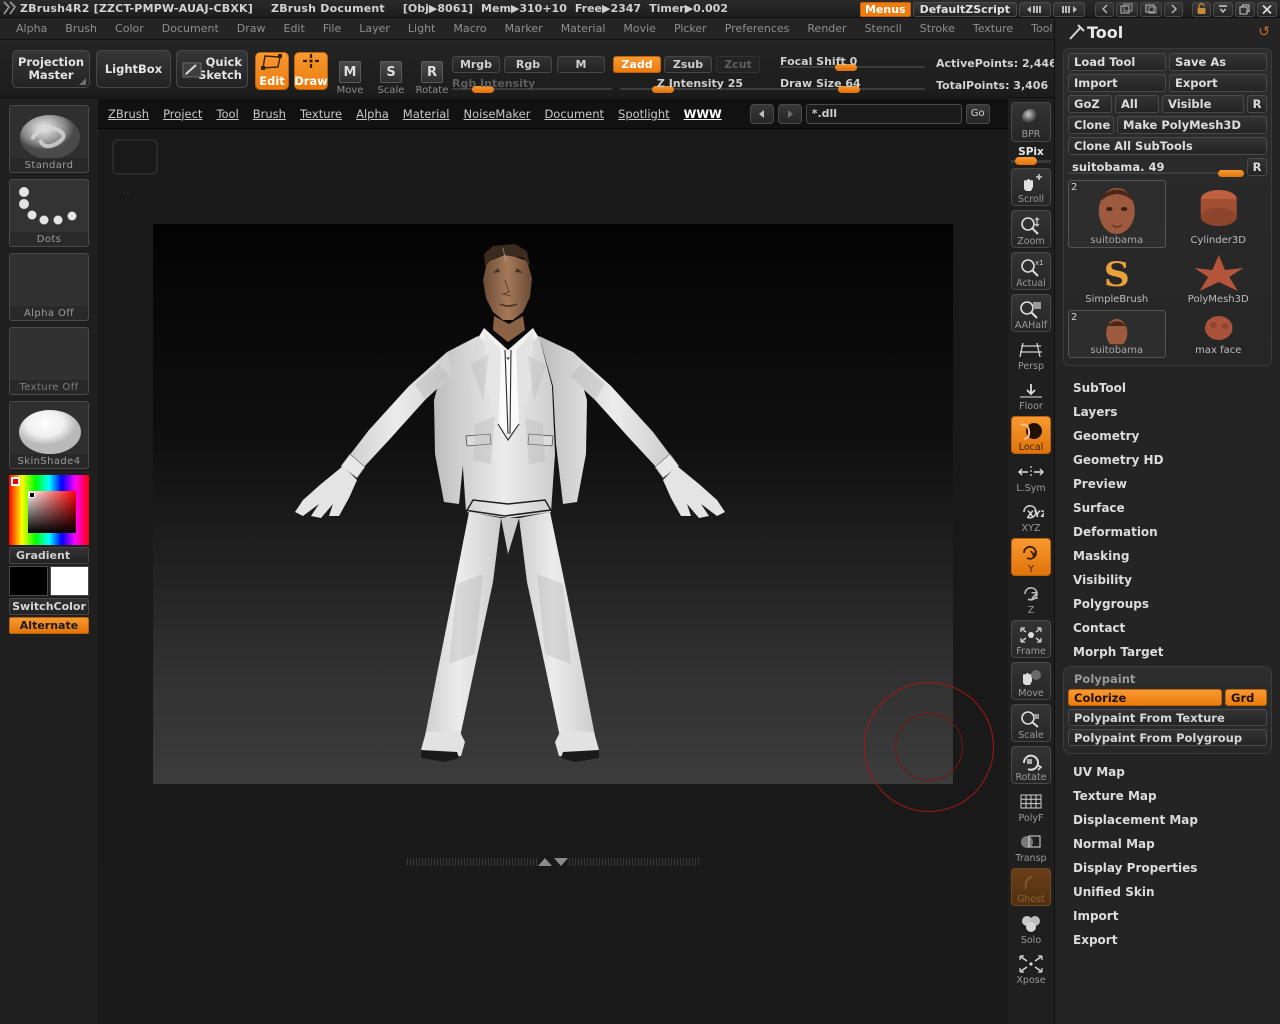 The image size is (1280, 1024). I want to click on lightbox-tab-zbrush: ZBrush, so click(128, 114).